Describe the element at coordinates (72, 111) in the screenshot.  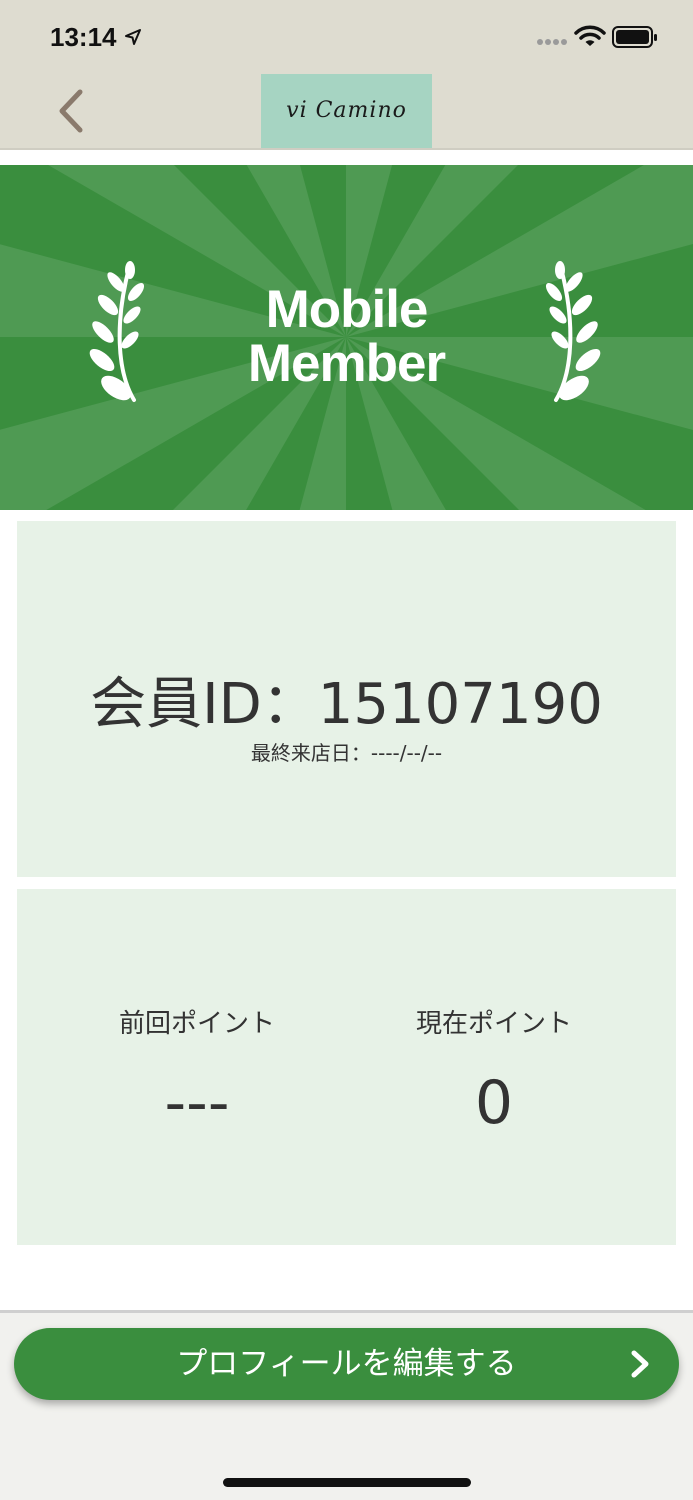
I see `chevron-left-icon` at that location.